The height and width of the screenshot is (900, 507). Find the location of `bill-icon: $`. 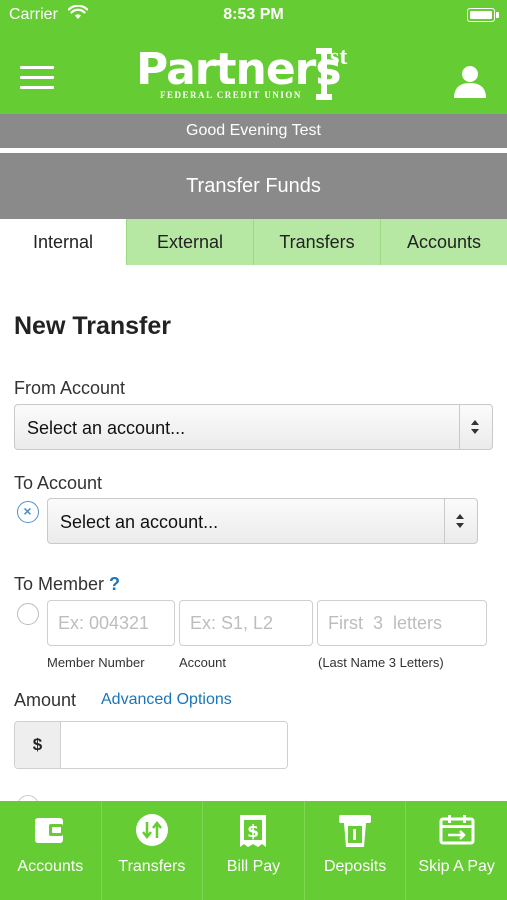

bill-icon: $ is located at coordinates (253, 833).